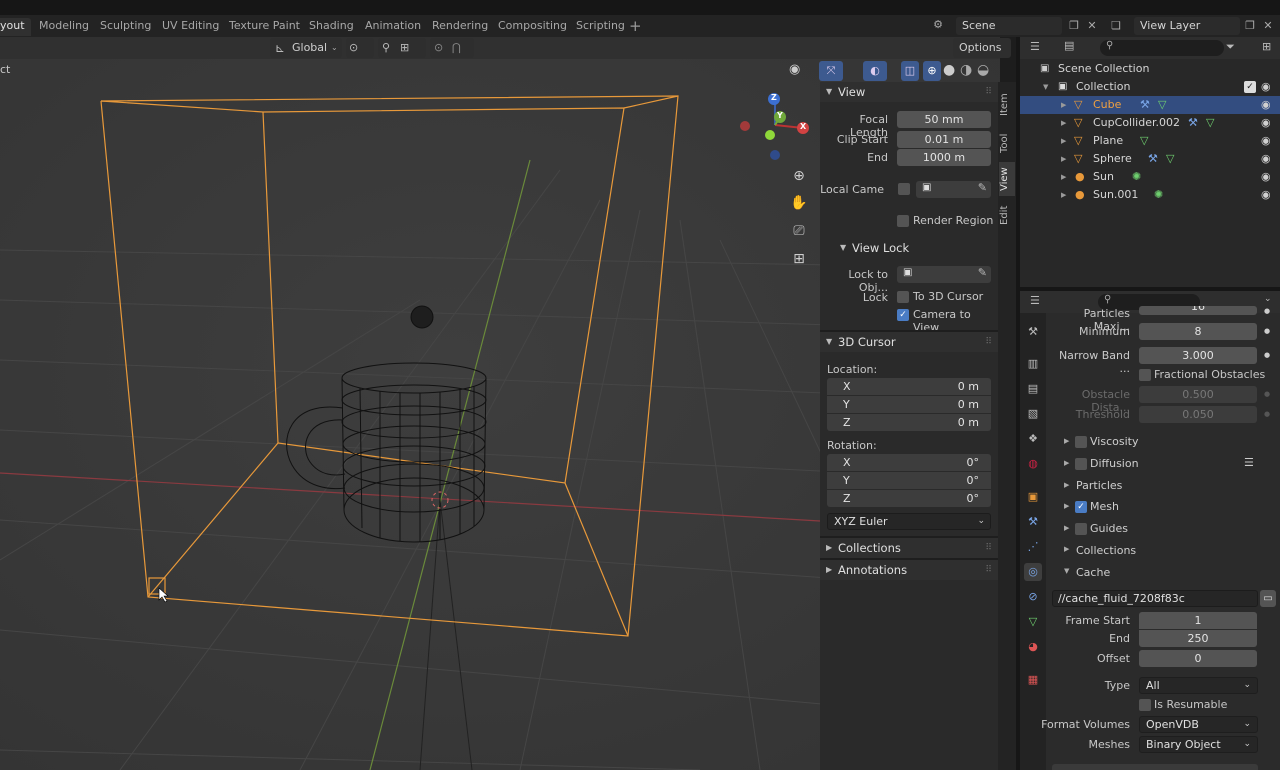  What do you see at coordinates (1268, 26) in the screenshot?
I see `close-icon: ✕` at bounding box center [1268, 26].